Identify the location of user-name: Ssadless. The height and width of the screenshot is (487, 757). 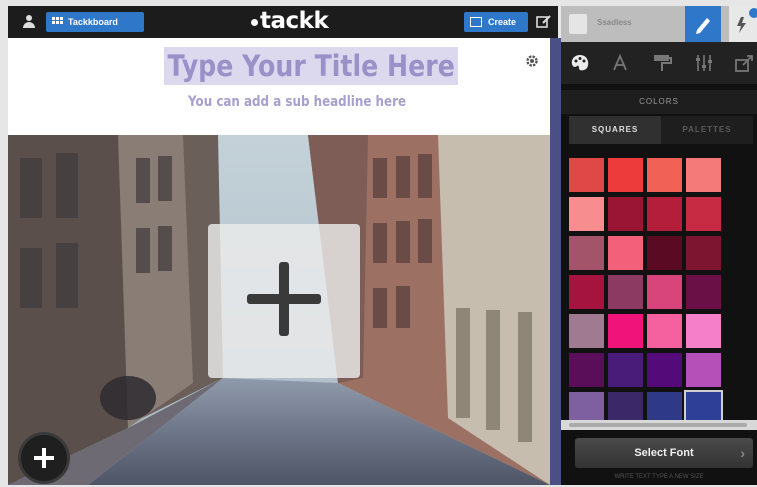
(614, 22).